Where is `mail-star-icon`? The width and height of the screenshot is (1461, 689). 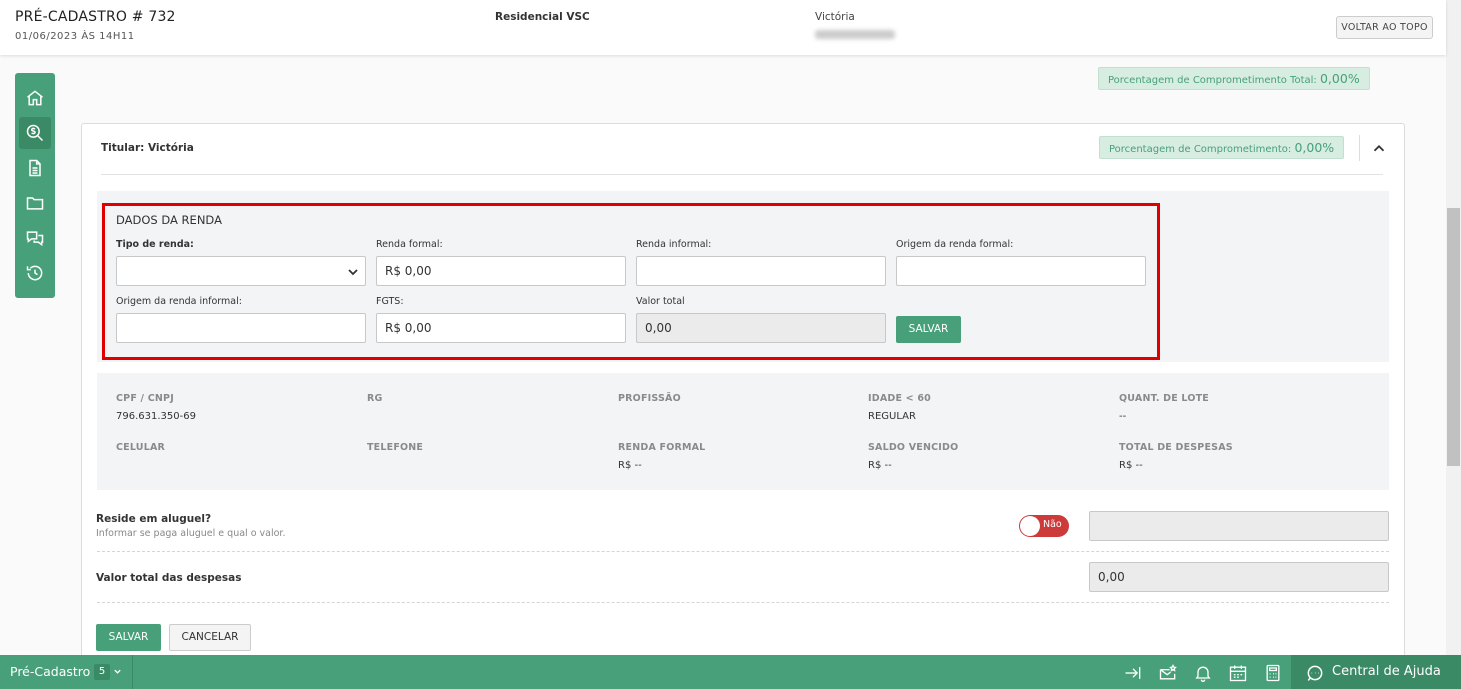
mail-star-icon is located at coordinates (1168, 673).